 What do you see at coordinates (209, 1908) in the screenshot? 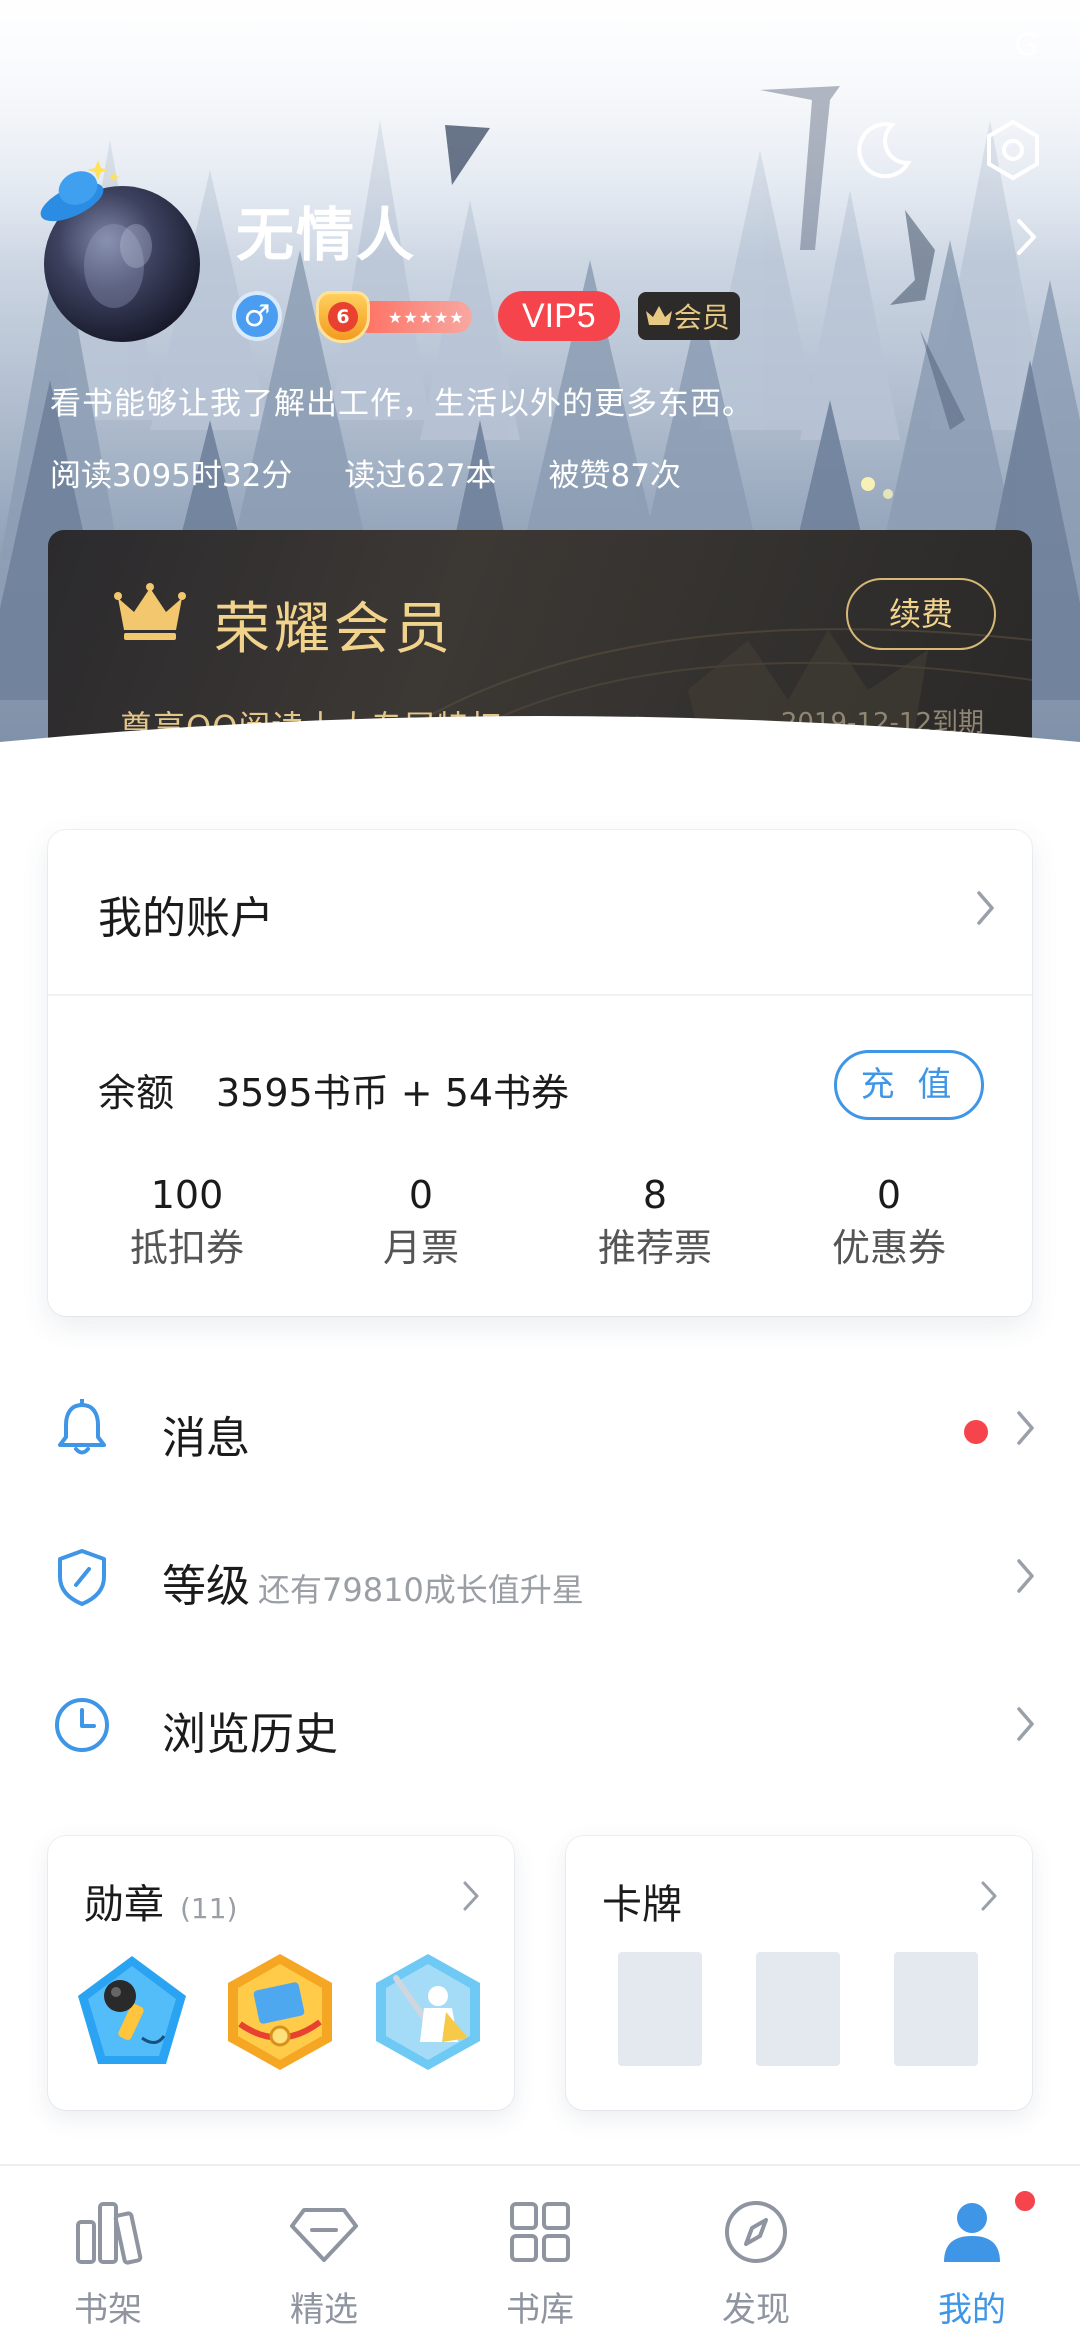
I see `medals-count: (11)` at bounding box center [209, 1908].